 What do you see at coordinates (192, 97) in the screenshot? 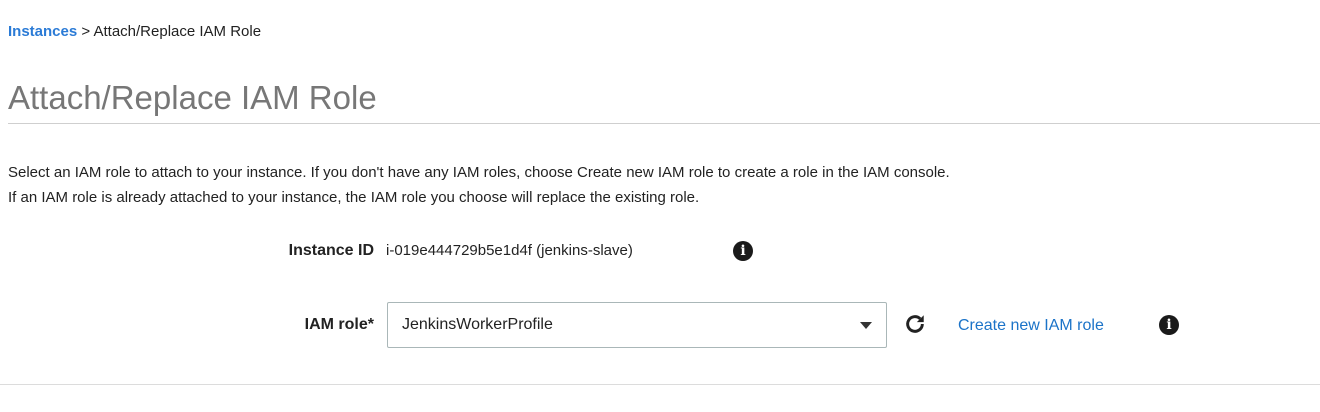
I see `page-title: Attach/Replace IAM Role` at bounding box center [192, 97].